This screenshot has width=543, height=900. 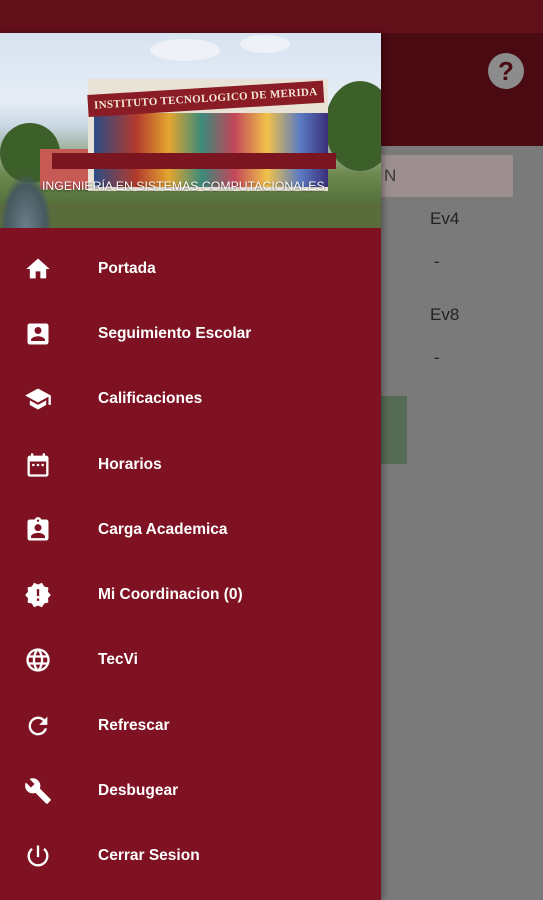 I want to click on status-bar, so click(x=271, y=16).